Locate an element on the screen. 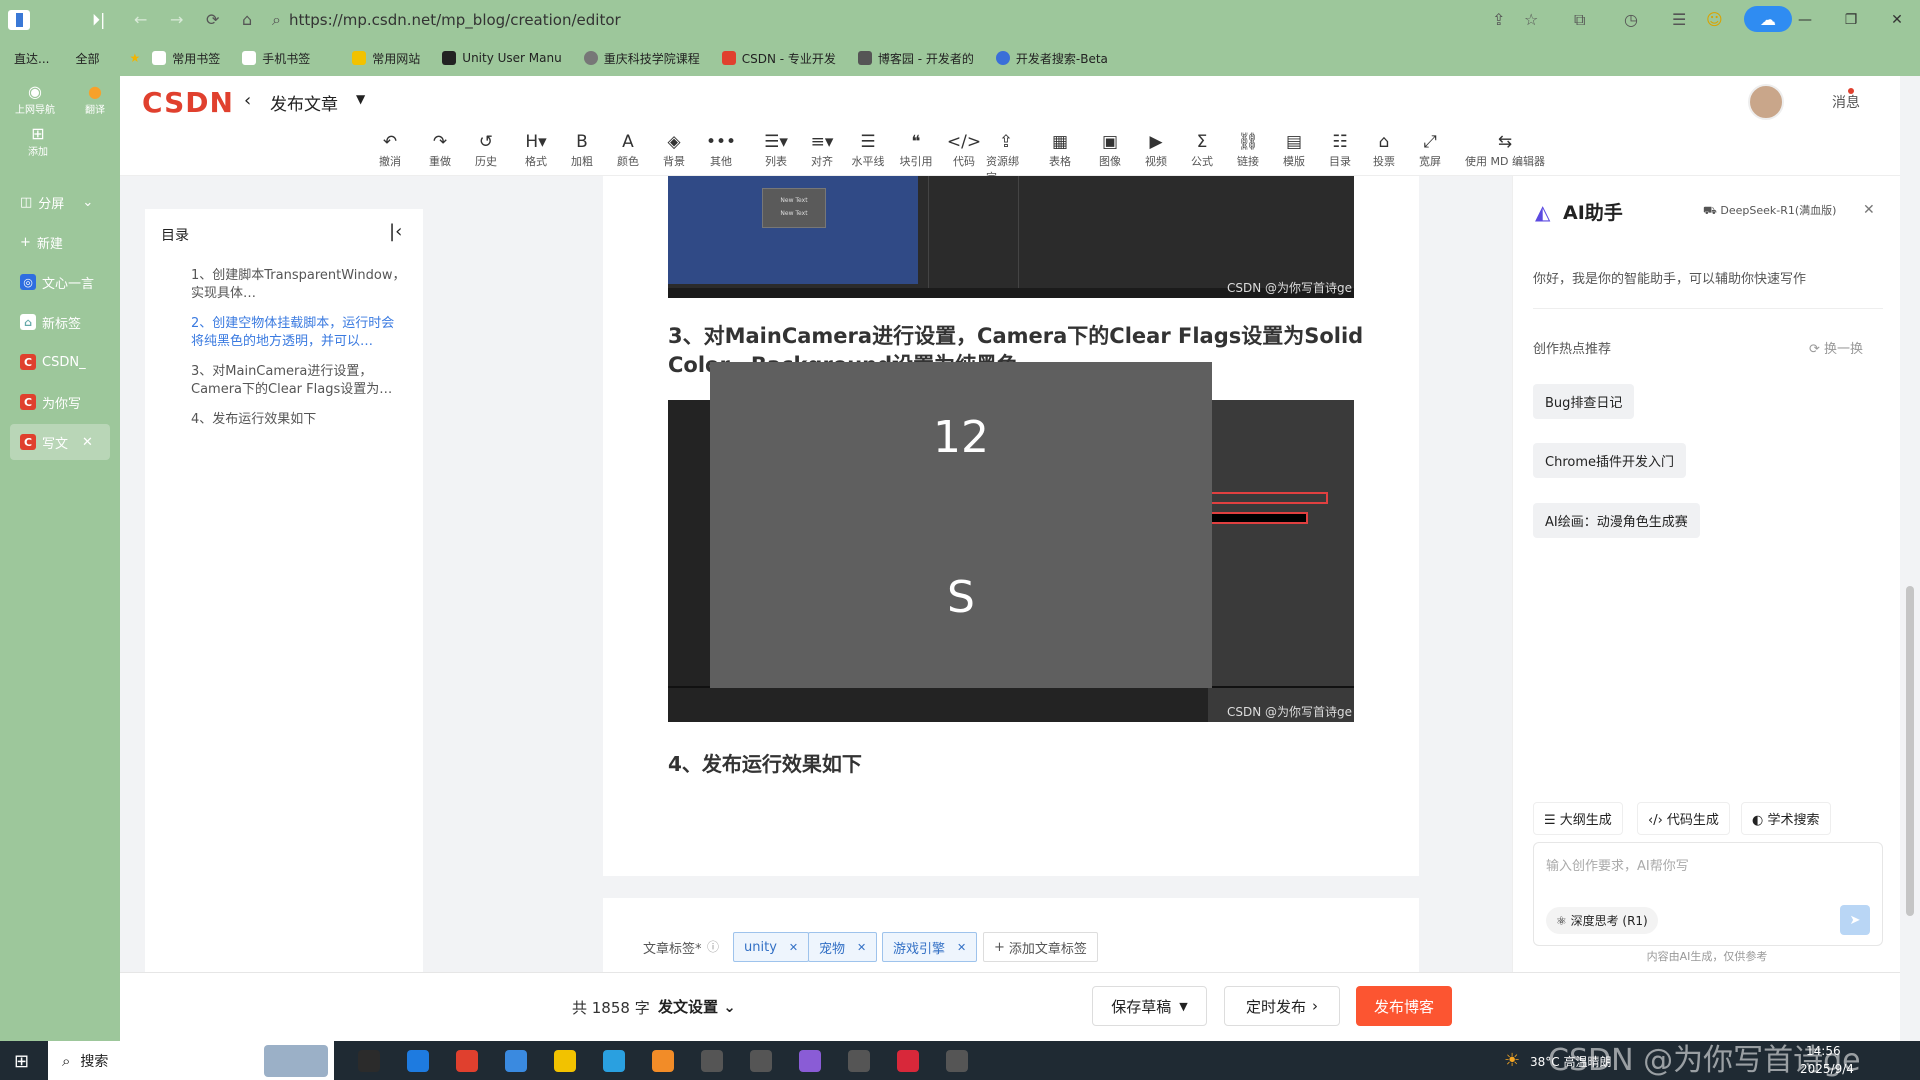  history-icon: ◷ is located at coordinates (1631, 19).